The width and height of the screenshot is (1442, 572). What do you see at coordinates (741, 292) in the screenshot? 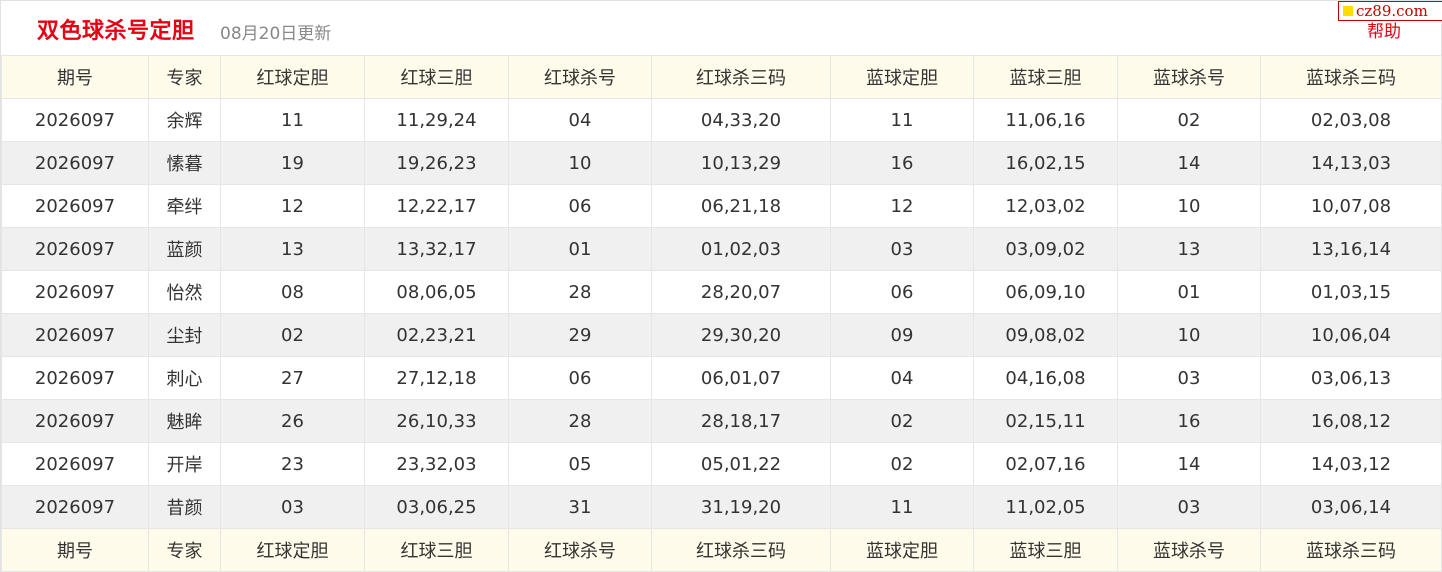
I see `cell-red-kill-three: 28,20,07` at bounding box center [741, 292].